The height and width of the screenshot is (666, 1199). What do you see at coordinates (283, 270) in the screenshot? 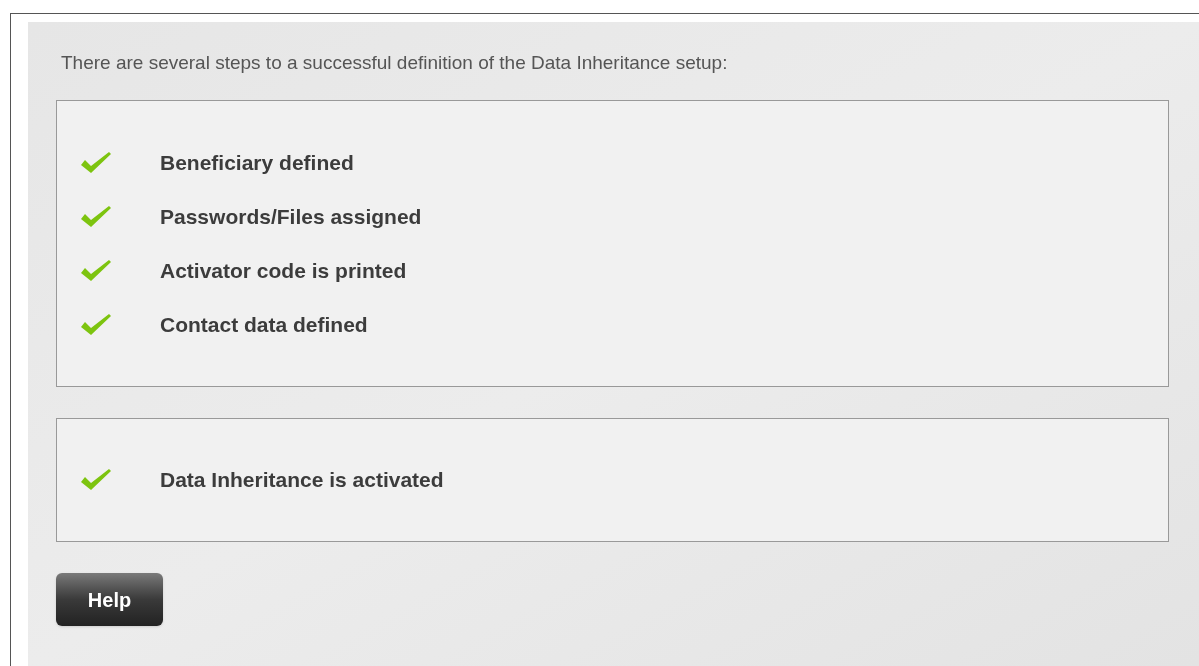
I see `step-label: Activator code is printed` at bounding box center [283, 270].